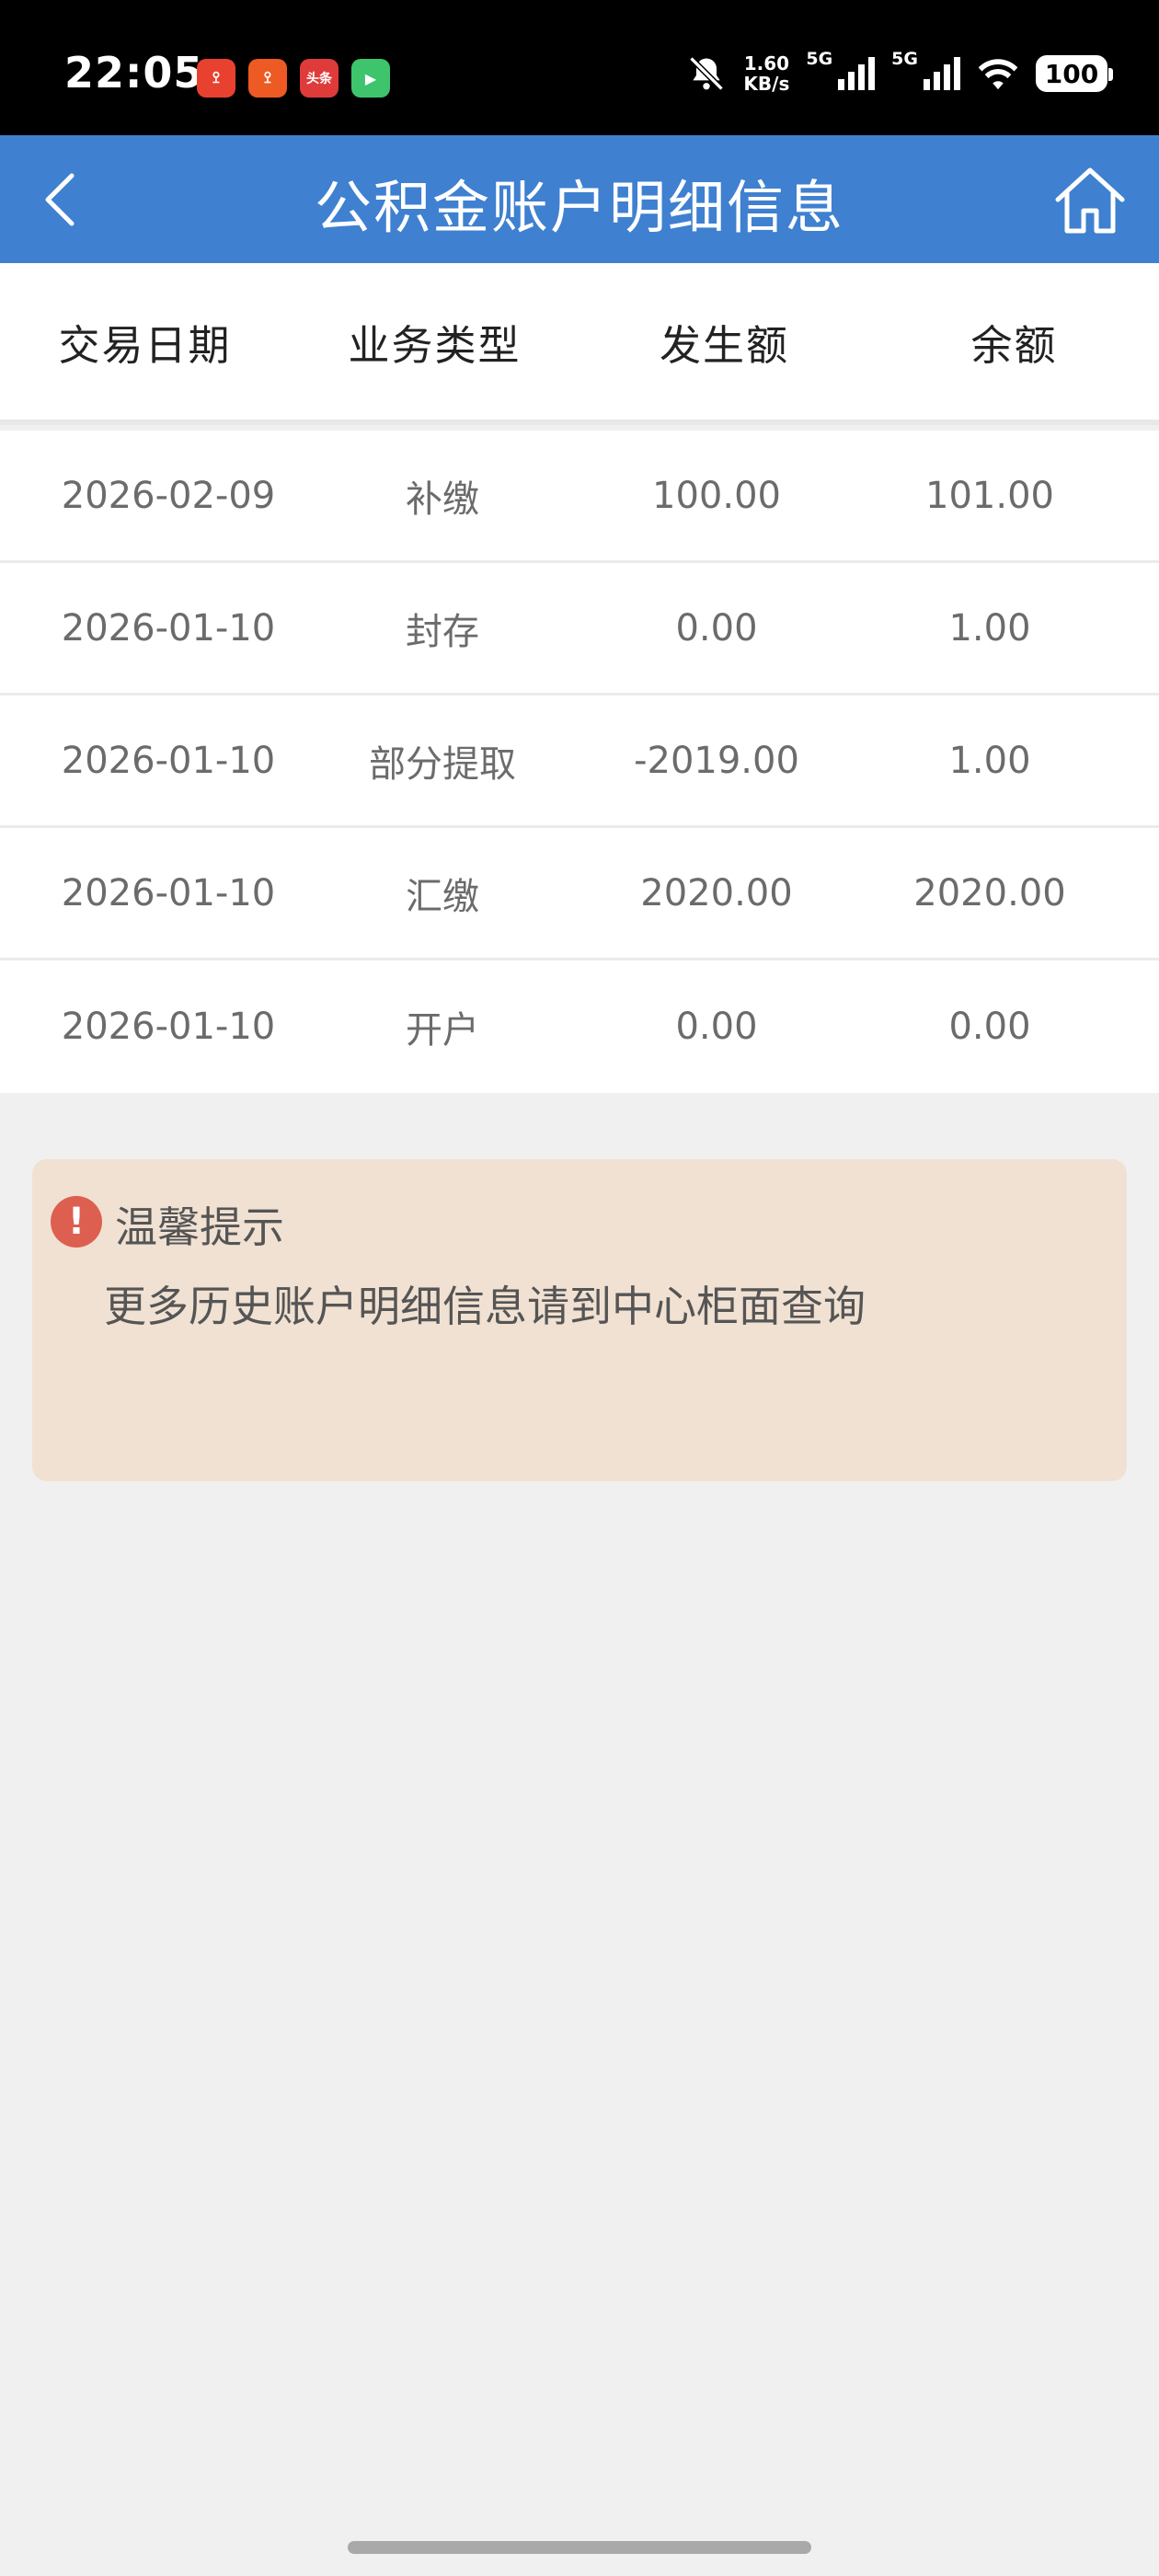 This screenshot has width=1159, height=2576. I want to click on cell-amount: 2020.00, so click(716, 892).